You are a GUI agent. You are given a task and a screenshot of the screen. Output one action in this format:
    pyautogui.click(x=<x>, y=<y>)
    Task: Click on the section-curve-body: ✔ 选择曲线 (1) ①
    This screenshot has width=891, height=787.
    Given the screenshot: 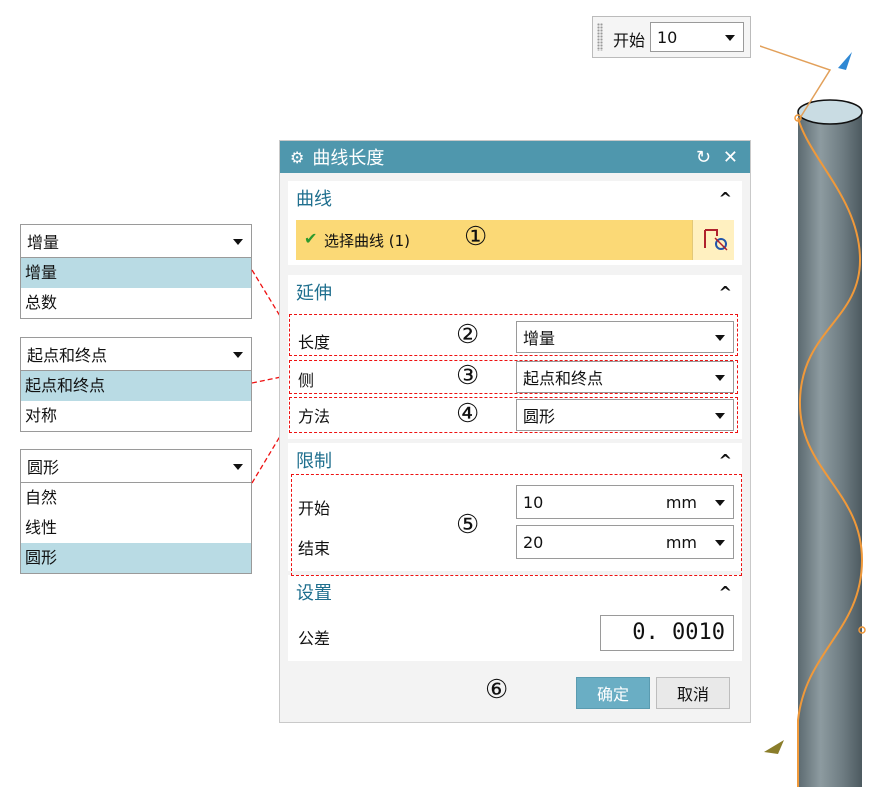 What is the action you would take?
    pyautogui.click(x=515, y=240)
    